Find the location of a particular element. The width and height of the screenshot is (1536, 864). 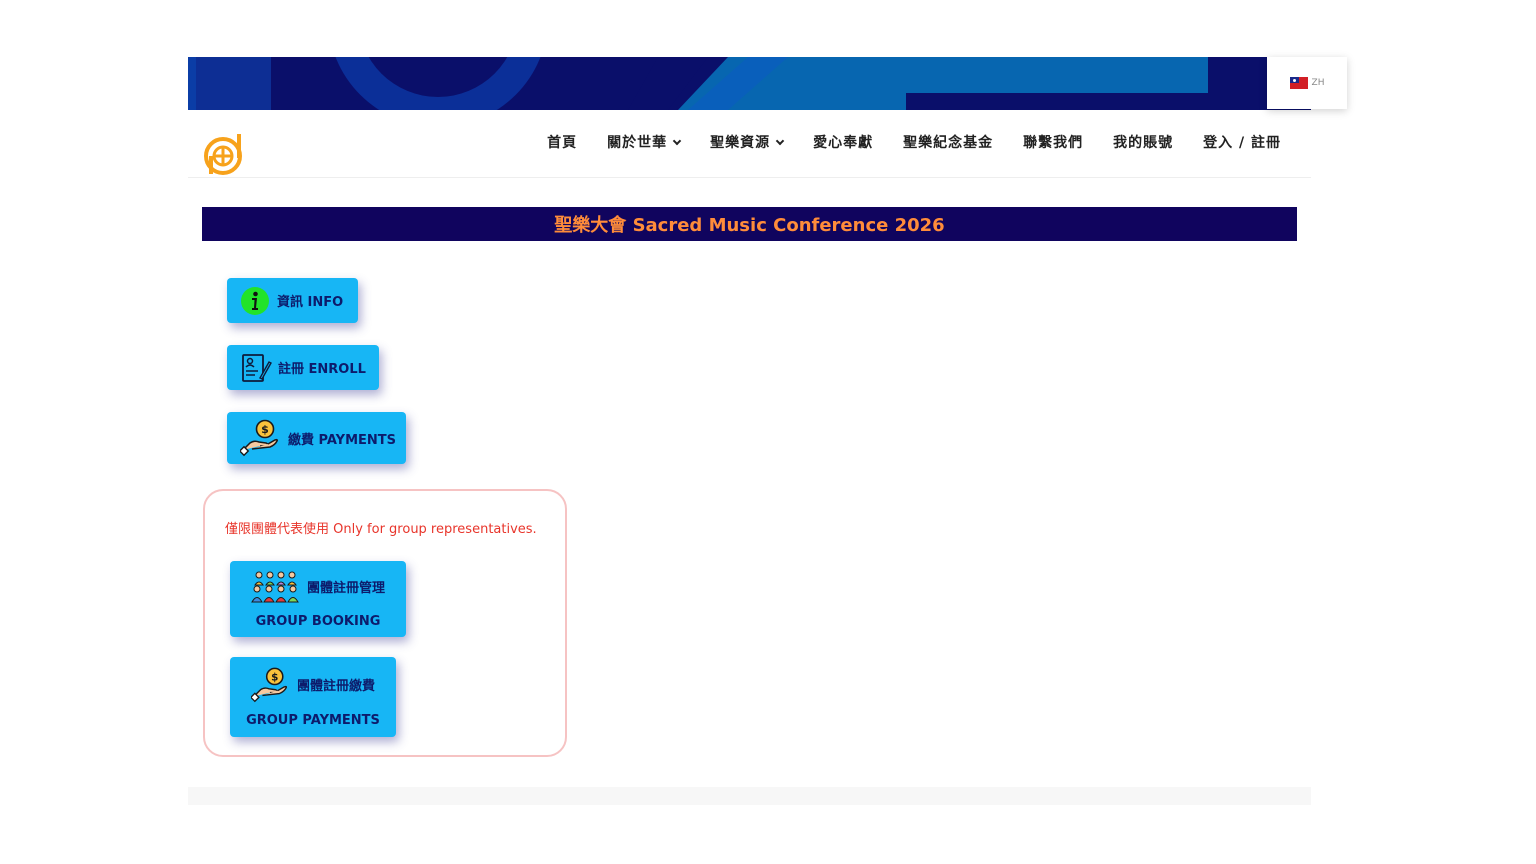

info-icon is located at coordinates (255, 301).